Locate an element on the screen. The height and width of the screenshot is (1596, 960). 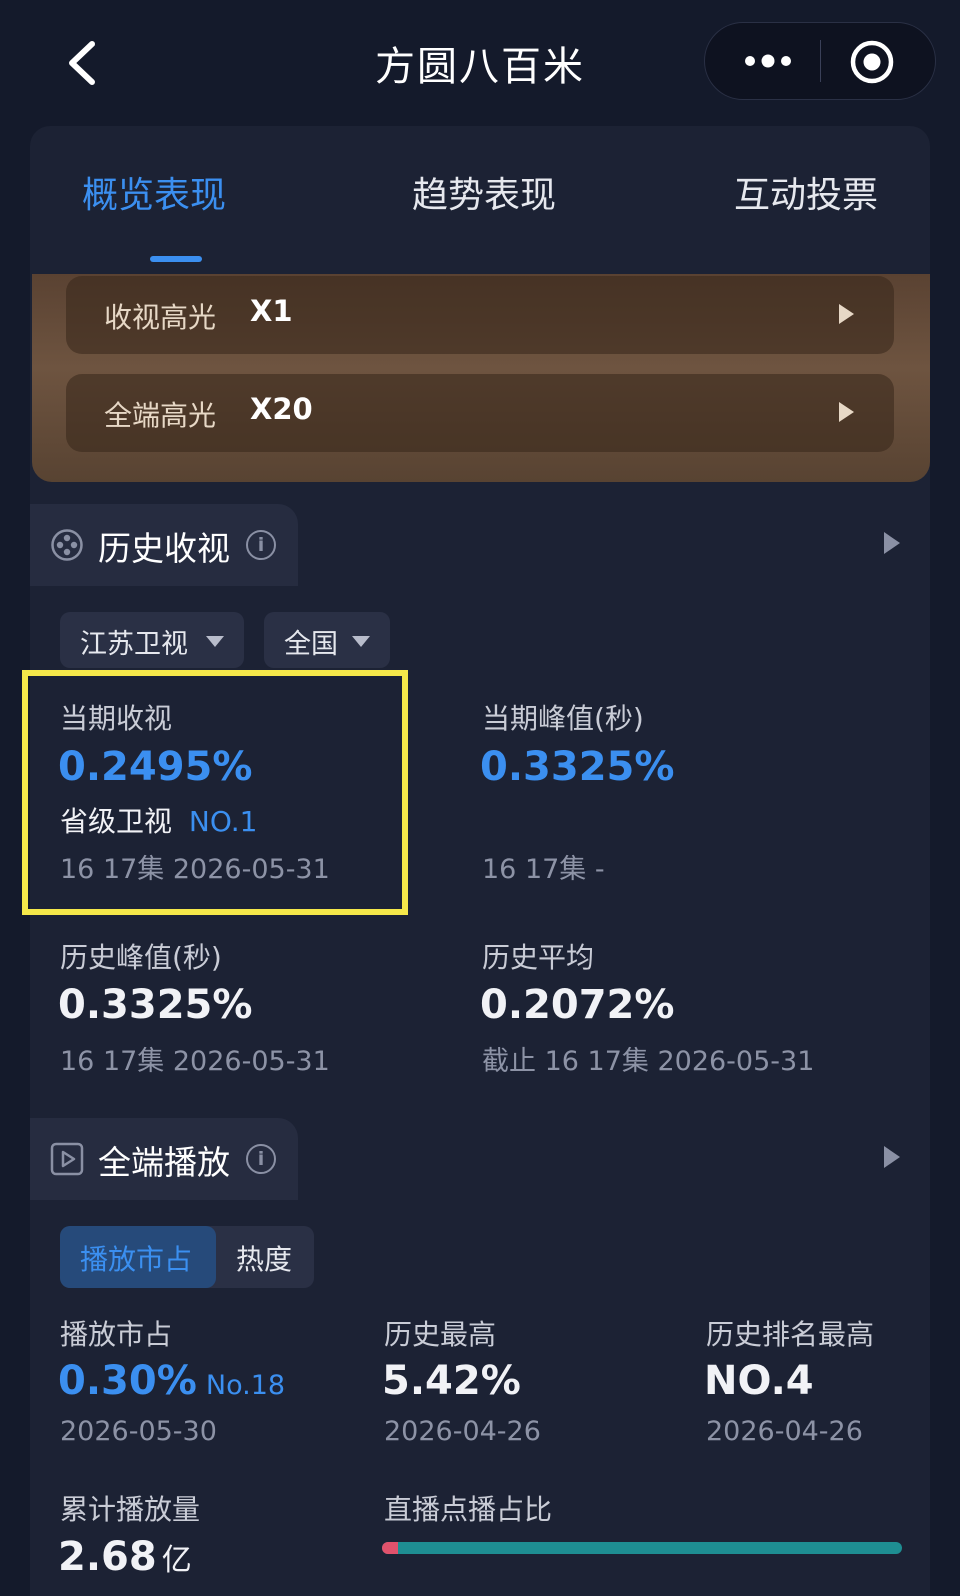
close-target-icon is located at coordinates (872, 62).